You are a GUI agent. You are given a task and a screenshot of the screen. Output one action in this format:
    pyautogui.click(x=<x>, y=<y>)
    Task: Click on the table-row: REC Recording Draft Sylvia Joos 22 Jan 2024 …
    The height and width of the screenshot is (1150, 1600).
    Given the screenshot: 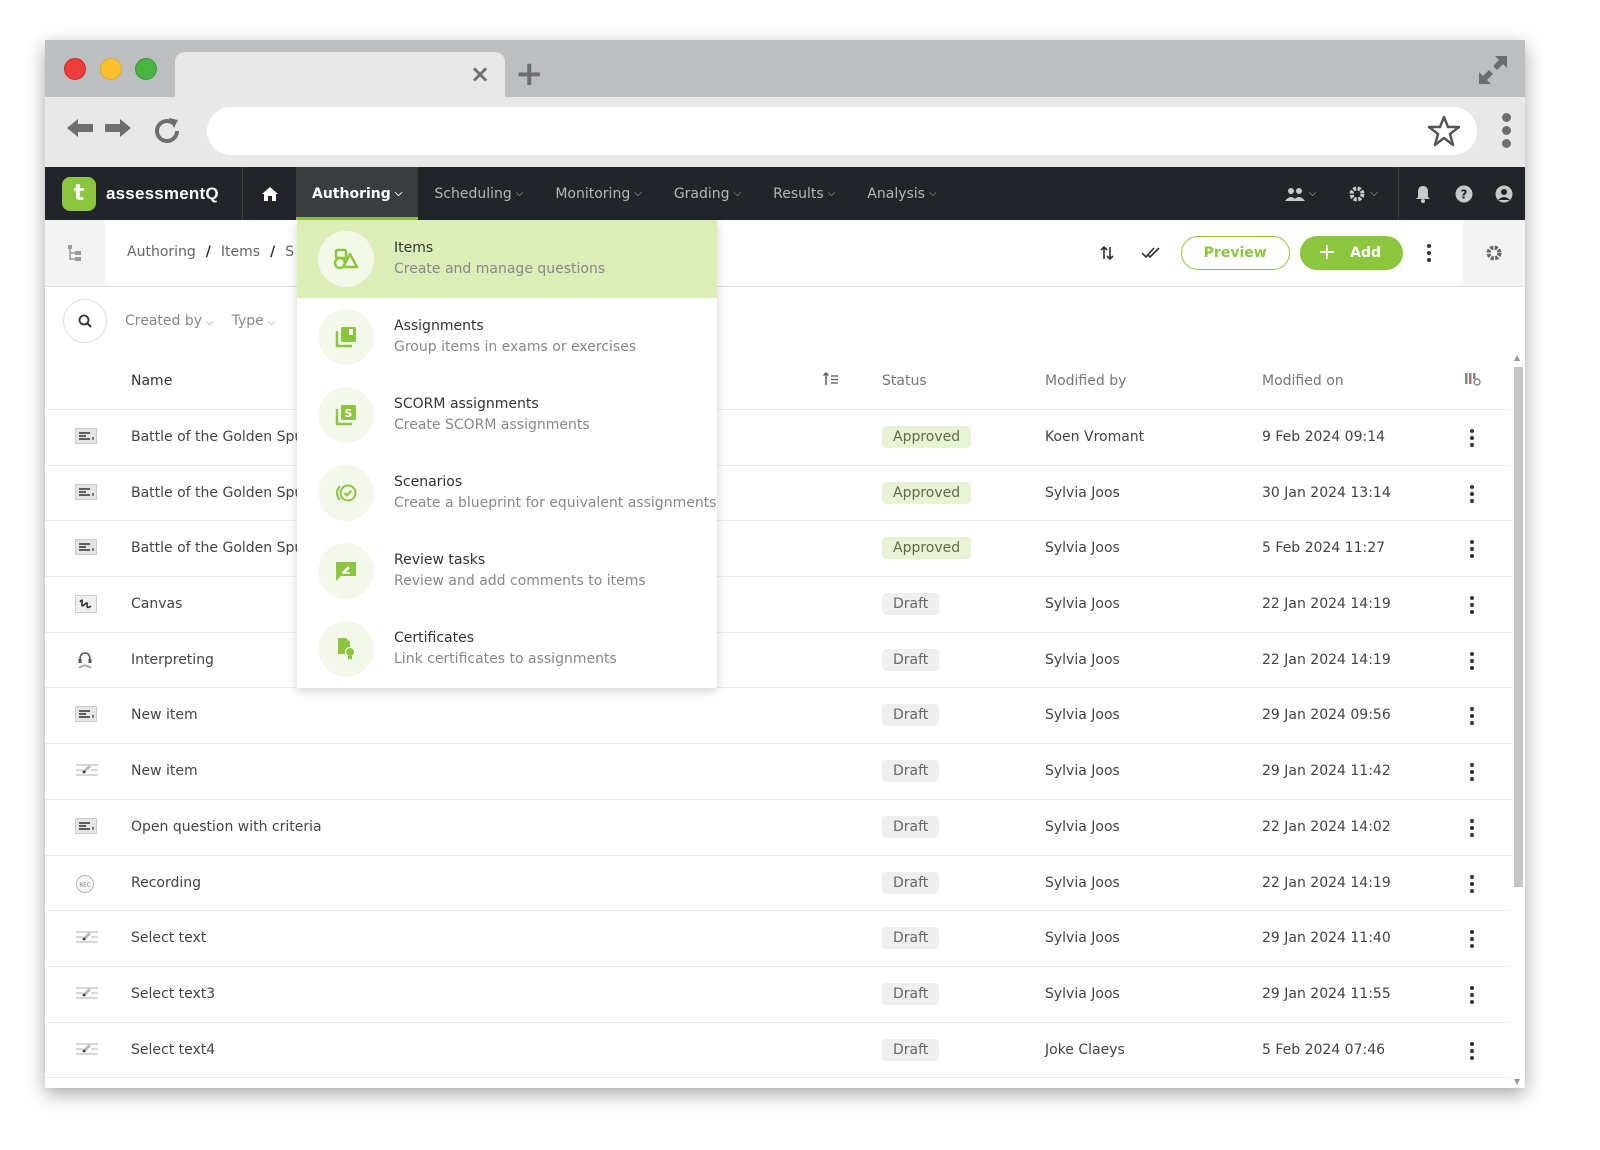 What is the action you would take?
    pyautogui.click(x=778, y=884)
    